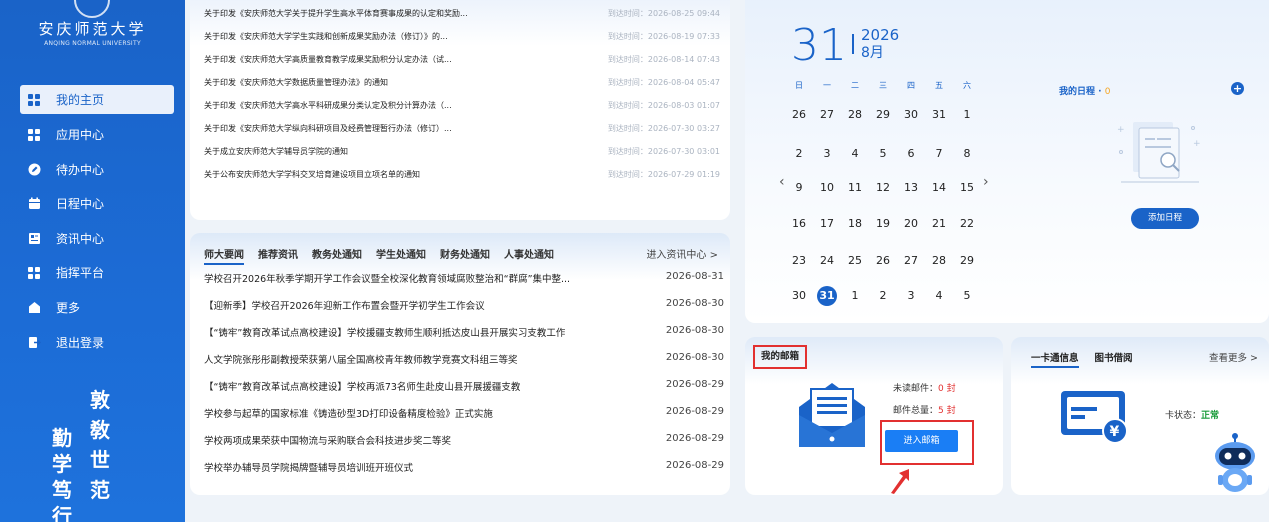 The height and width of the screenshot is (522, 1269). I want to click on assistant-robot-icon, so click(1235, 465).